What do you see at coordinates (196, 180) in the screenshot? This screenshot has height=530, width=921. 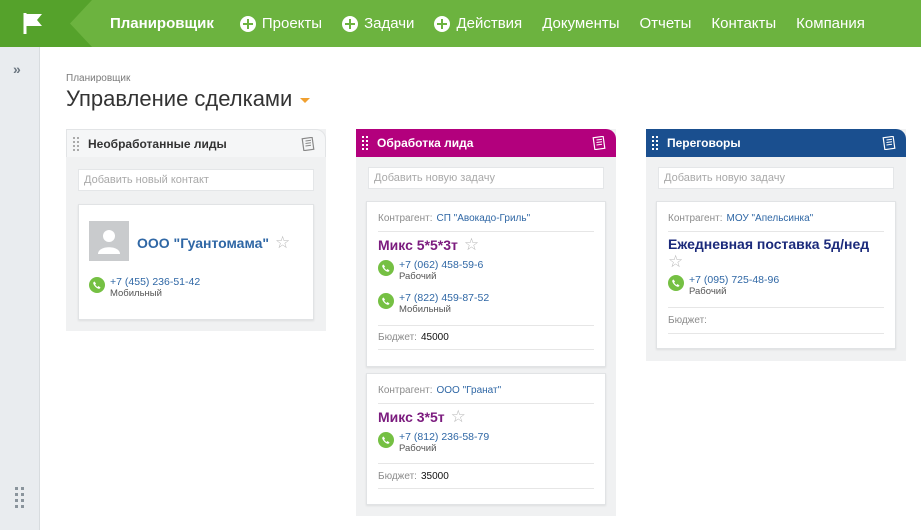 I see `add-contact-input` at bounding box center [196, 180].